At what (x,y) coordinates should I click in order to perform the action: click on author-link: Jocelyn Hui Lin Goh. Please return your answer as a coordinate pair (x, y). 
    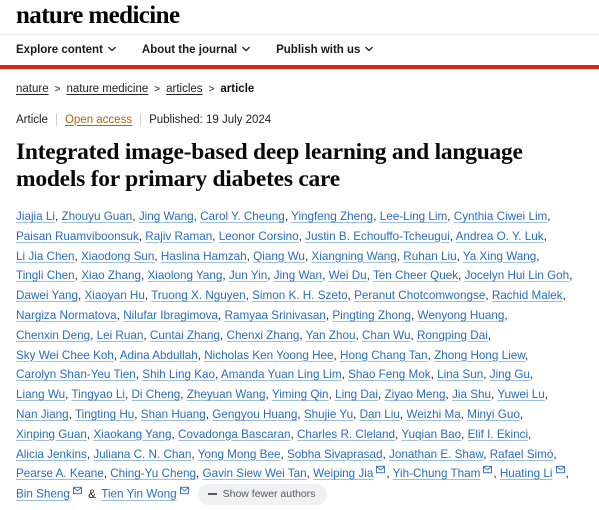
    Looking at the image, I should click on (517, 275).